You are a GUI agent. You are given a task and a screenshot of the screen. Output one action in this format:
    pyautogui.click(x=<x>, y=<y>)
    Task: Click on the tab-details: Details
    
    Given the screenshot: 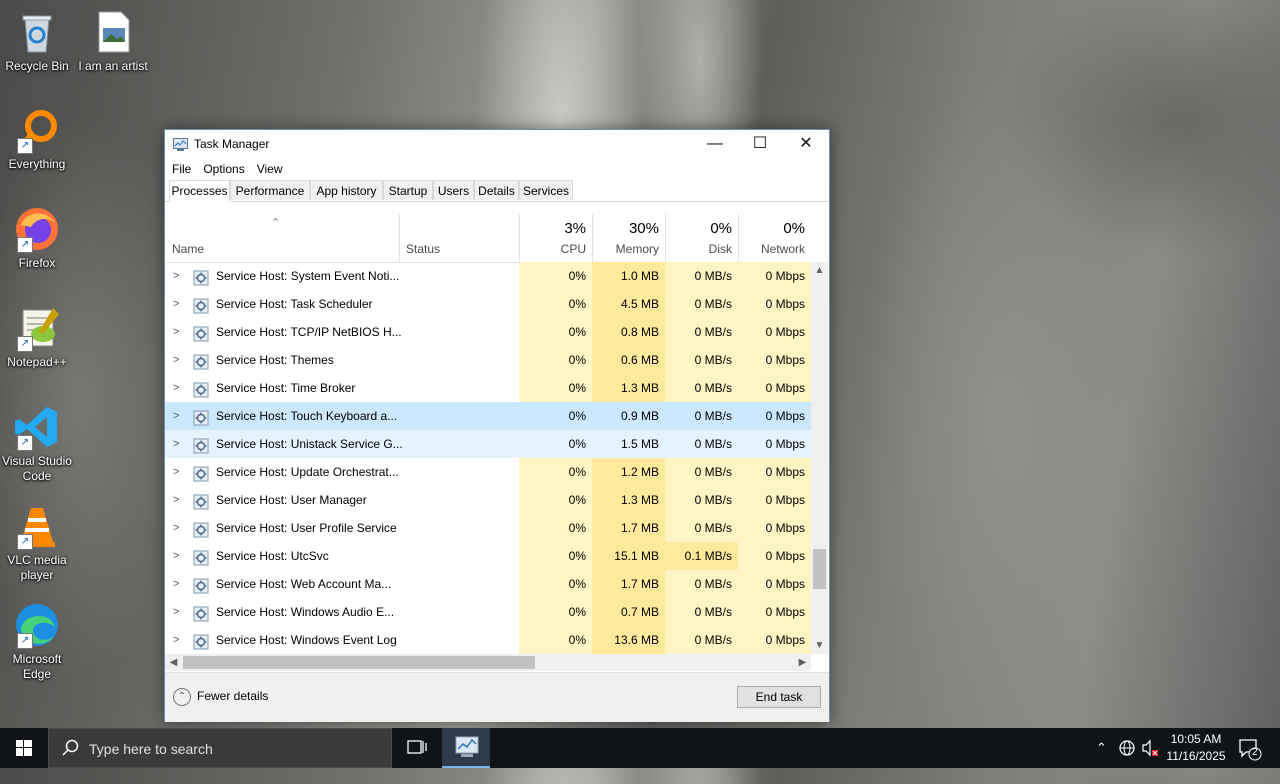 What is the action you would take?
    pyautogui.click(x=496, y=190)
    